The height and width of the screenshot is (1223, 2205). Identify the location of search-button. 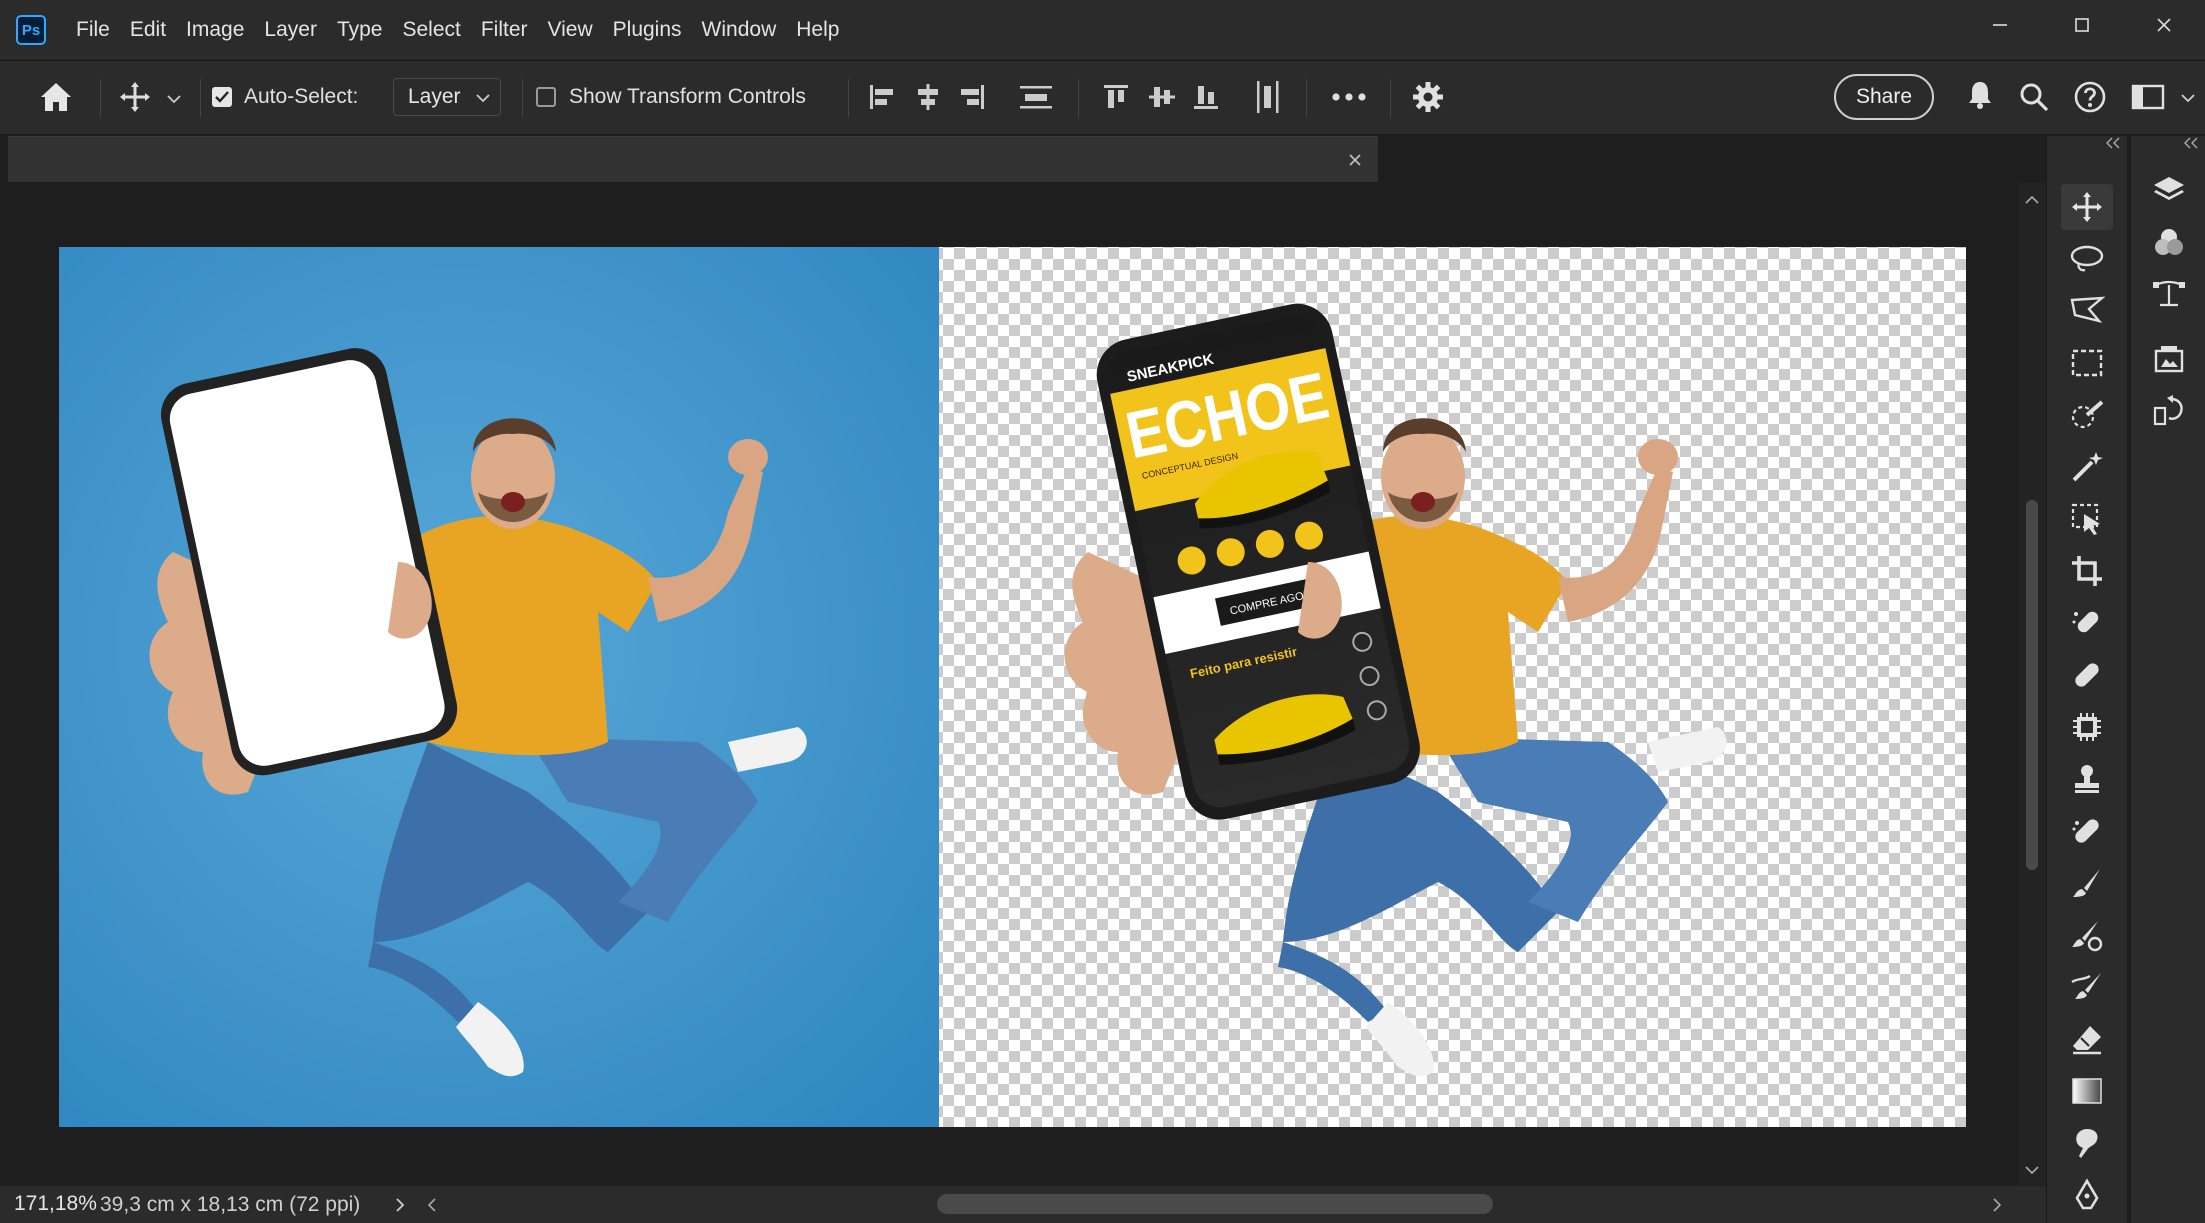
(2034, 97).